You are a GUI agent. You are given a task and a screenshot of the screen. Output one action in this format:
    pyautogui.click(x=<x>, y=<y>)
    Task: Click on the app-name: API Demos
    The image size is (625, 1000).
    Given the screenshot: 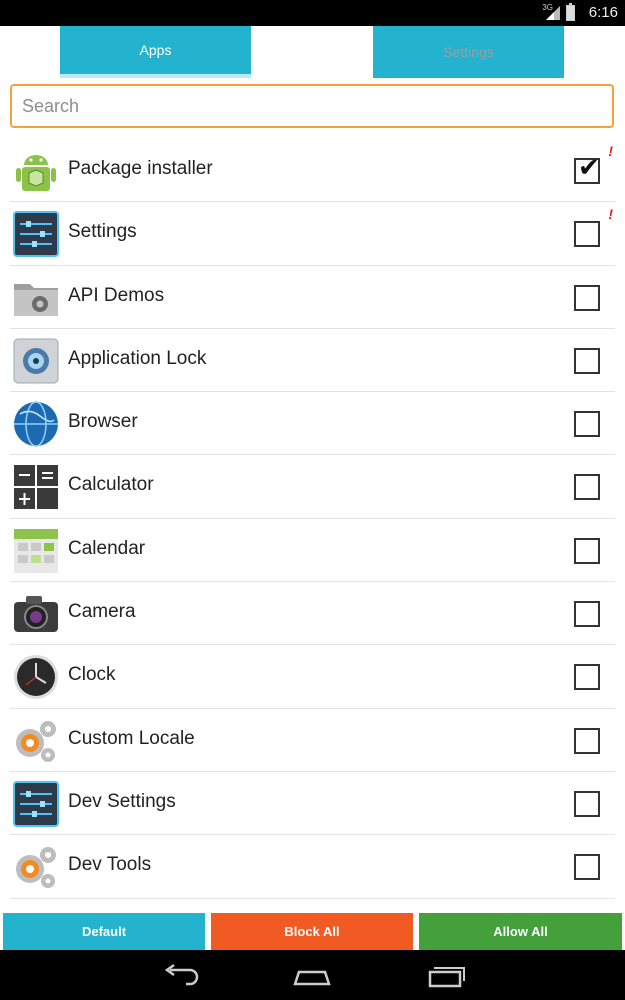 What is the action you would take?
    pyautogui.click(x=116, y=295)
    